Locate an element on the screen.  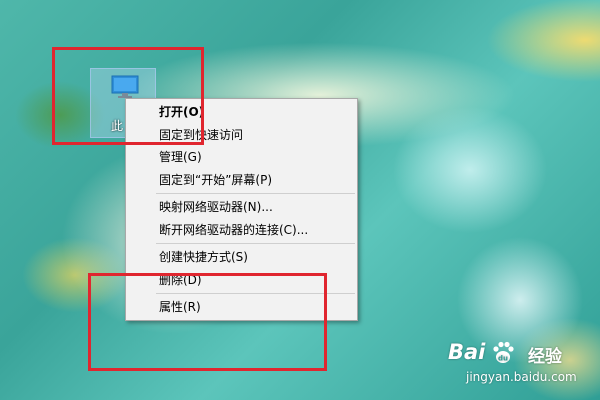
highlight-box-icon is located at coordinates (128, 96).